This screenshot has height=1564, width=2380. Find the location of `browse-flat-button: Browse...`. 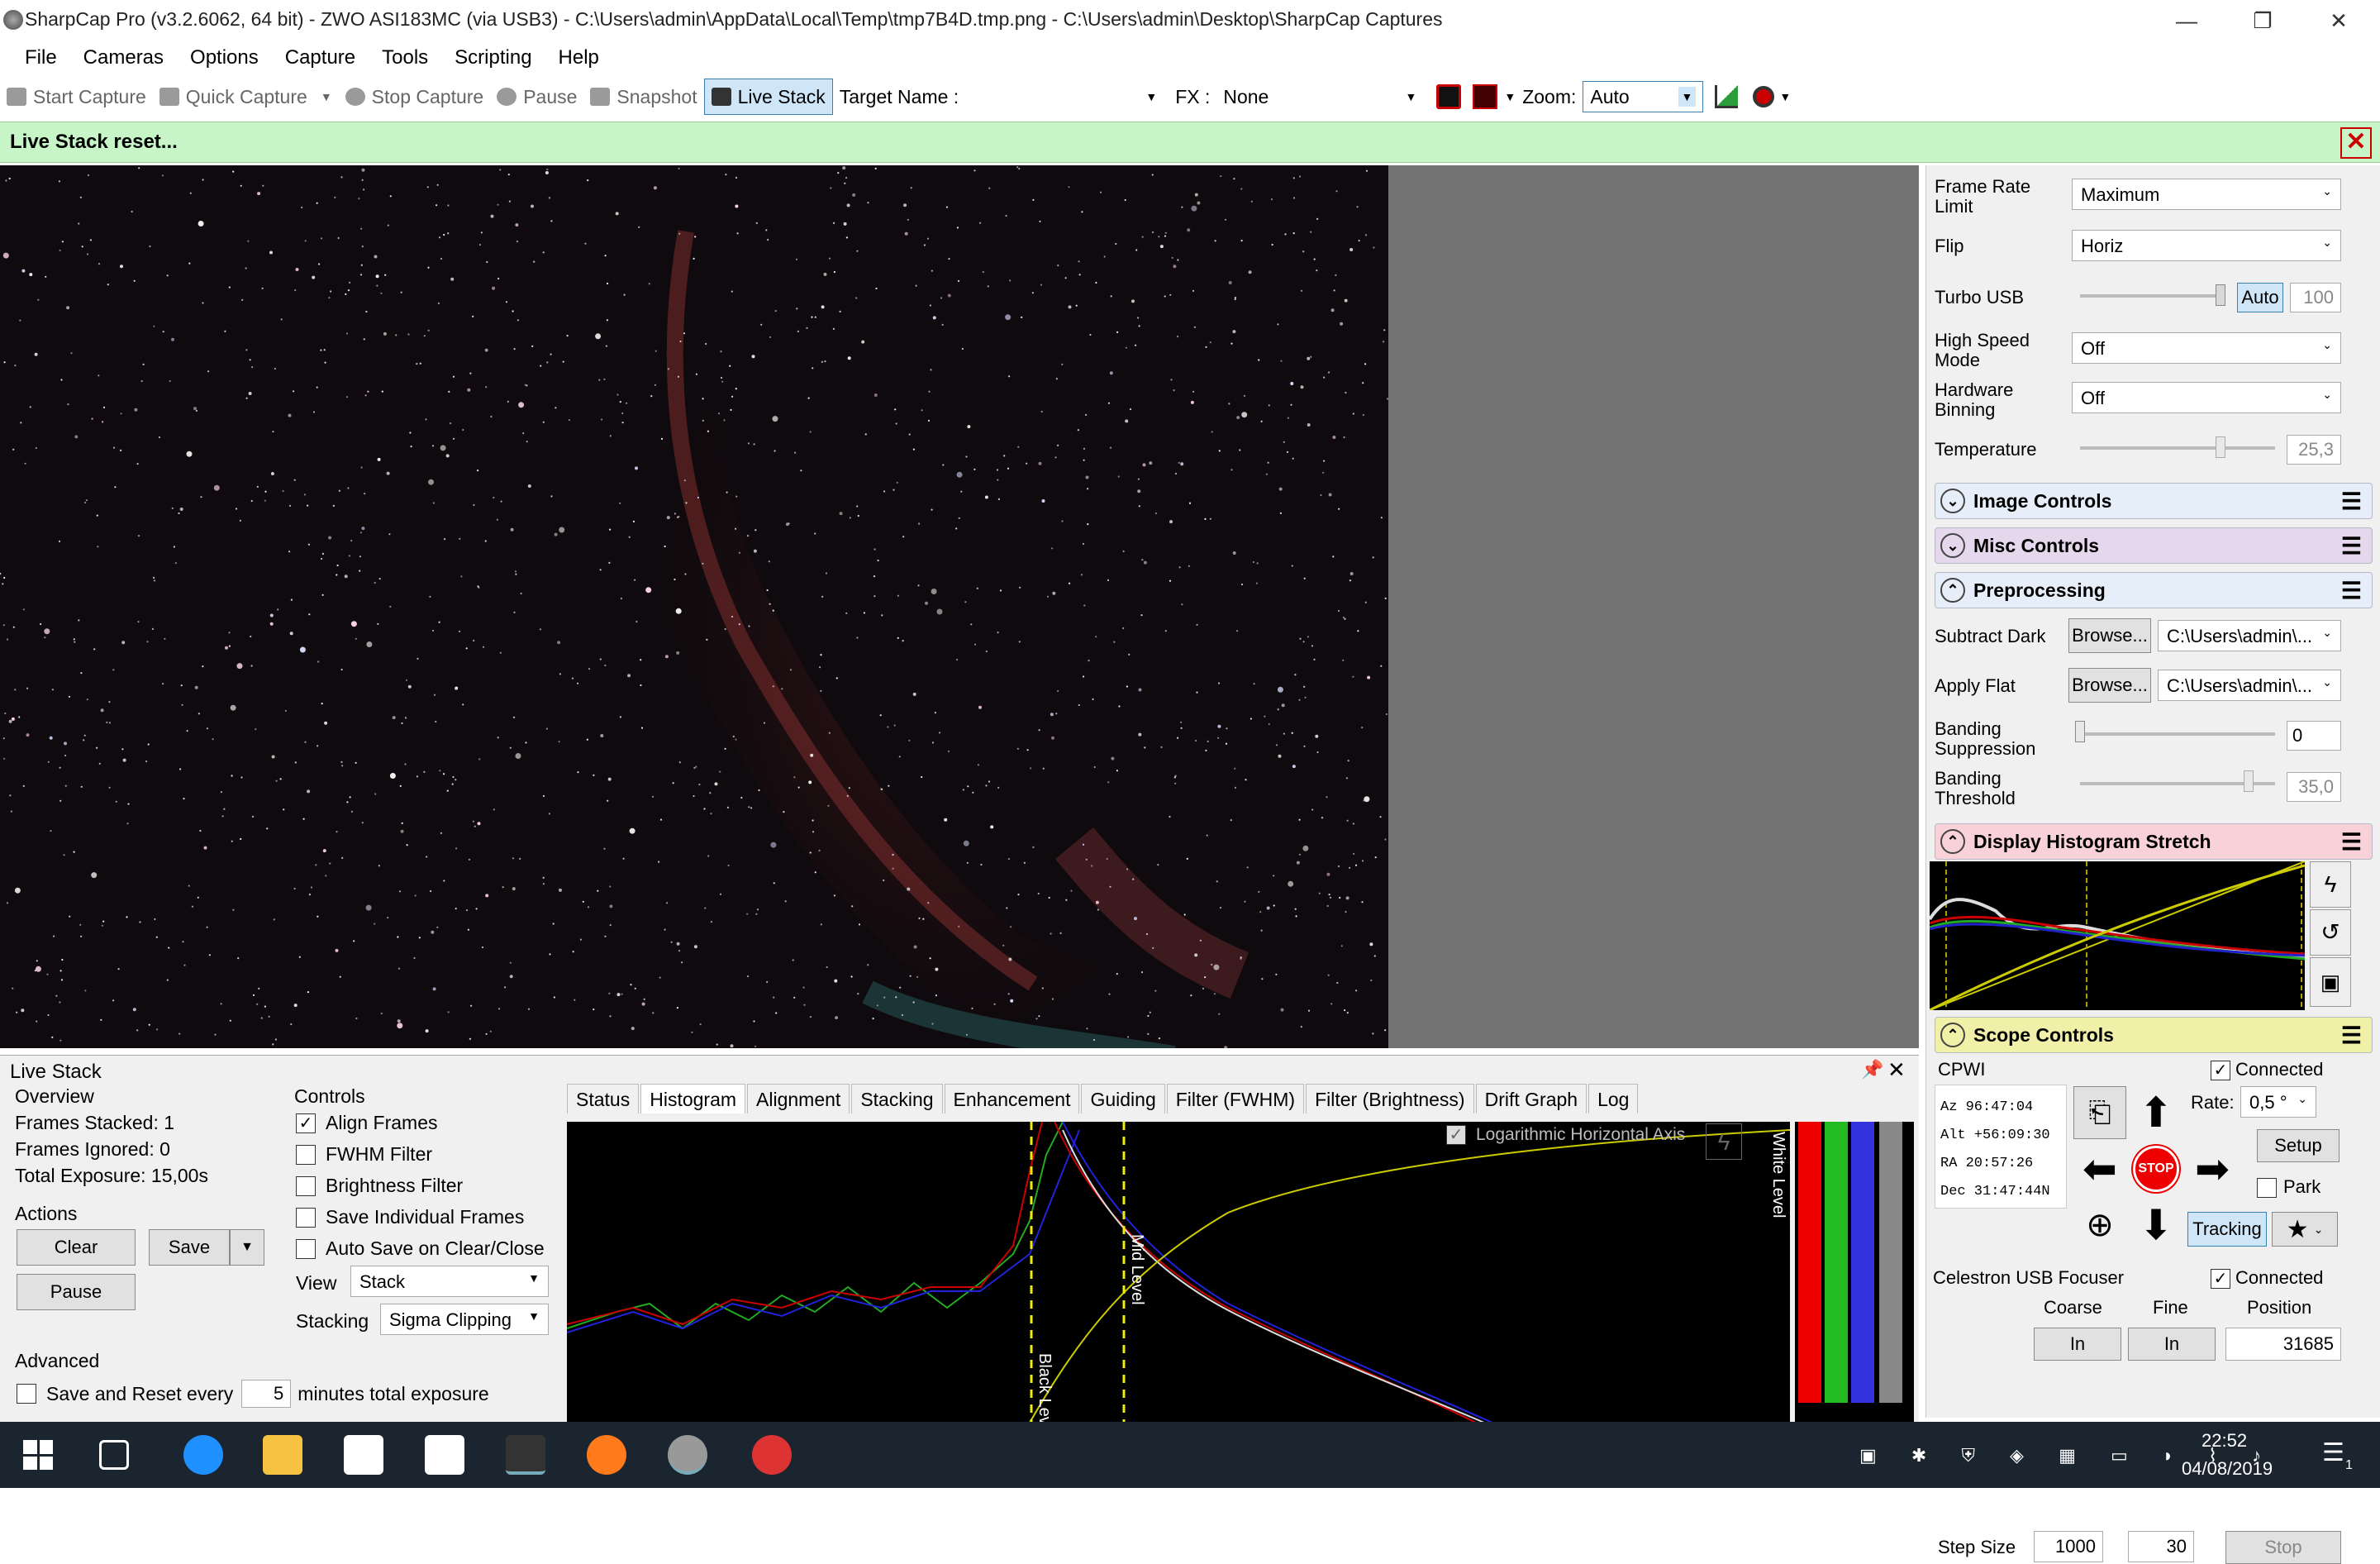

browse-flat-button: Browse... is located at coordinates (2109, 685).